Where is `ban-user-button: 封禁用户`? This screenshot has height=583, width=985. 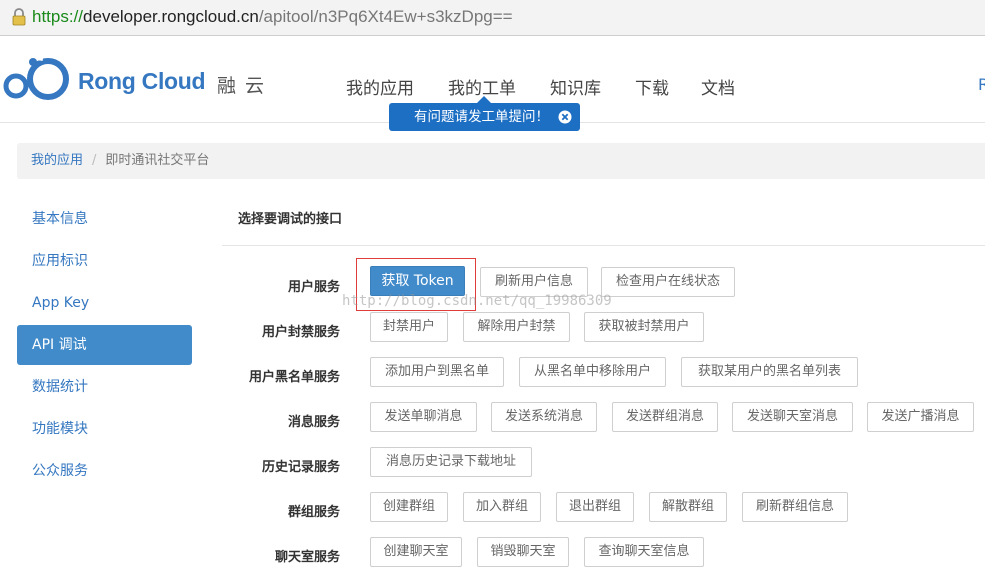 ban-user-button: 封禁用户 is located at coordinates (409, 327).